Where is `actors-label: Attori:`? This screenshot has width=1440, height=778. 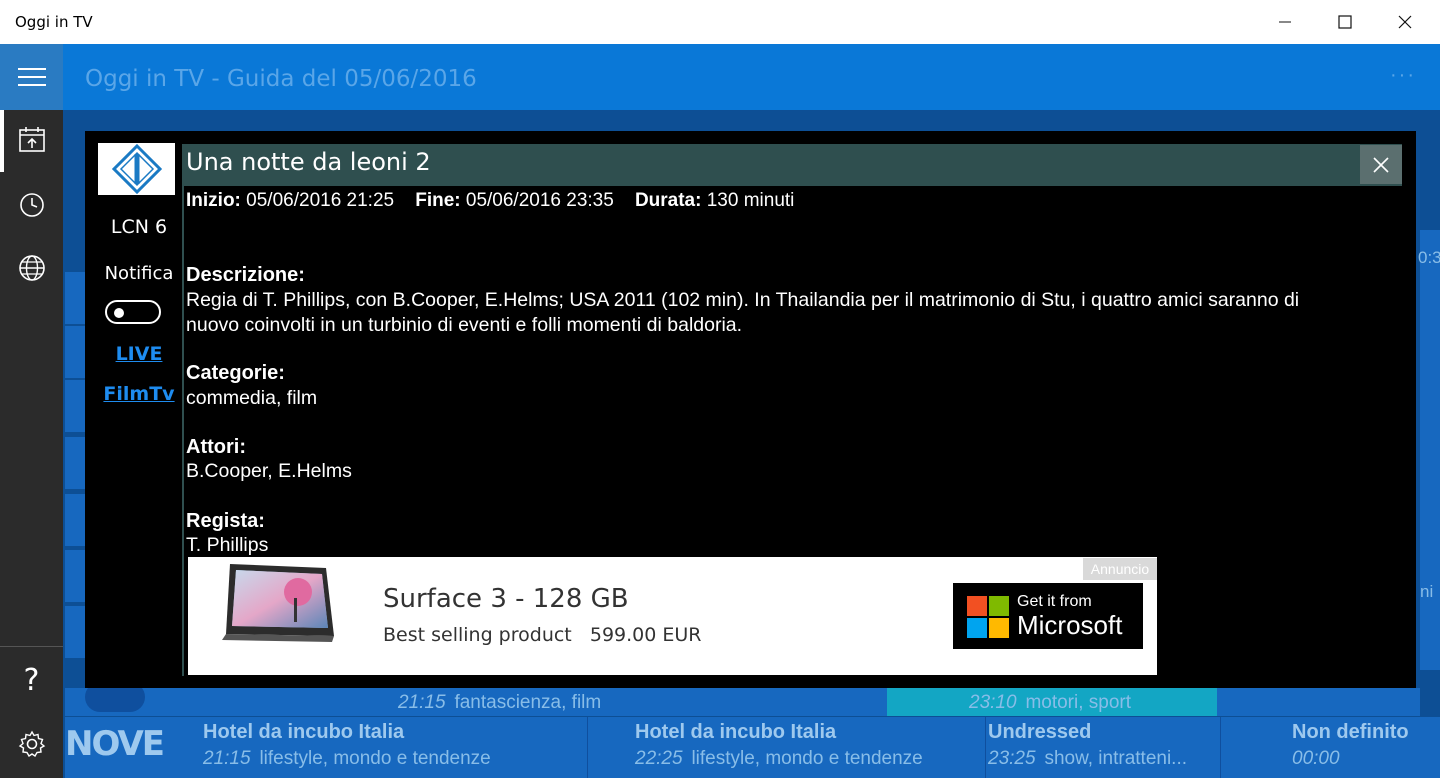
actors-label: Attori: is located at coordinates (216, 447).